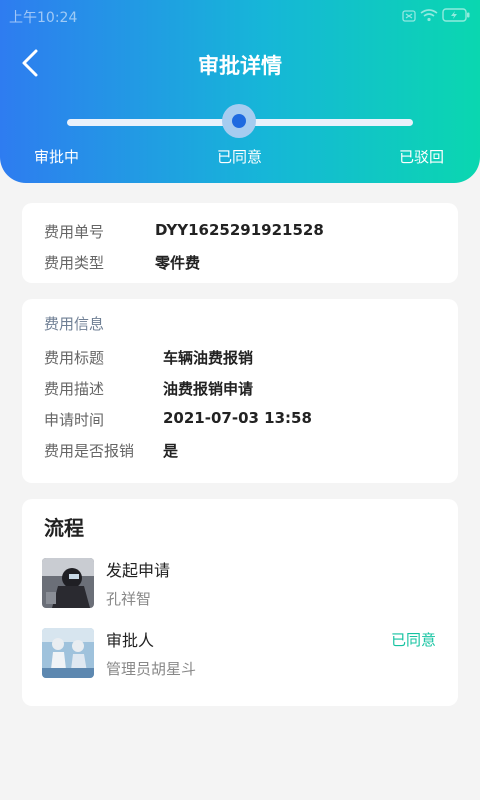 The image size is (480, 800). Describe the element at coordinates (74, 358) in the screenshot. I see `fee-title-label: 费用标题` at that location.